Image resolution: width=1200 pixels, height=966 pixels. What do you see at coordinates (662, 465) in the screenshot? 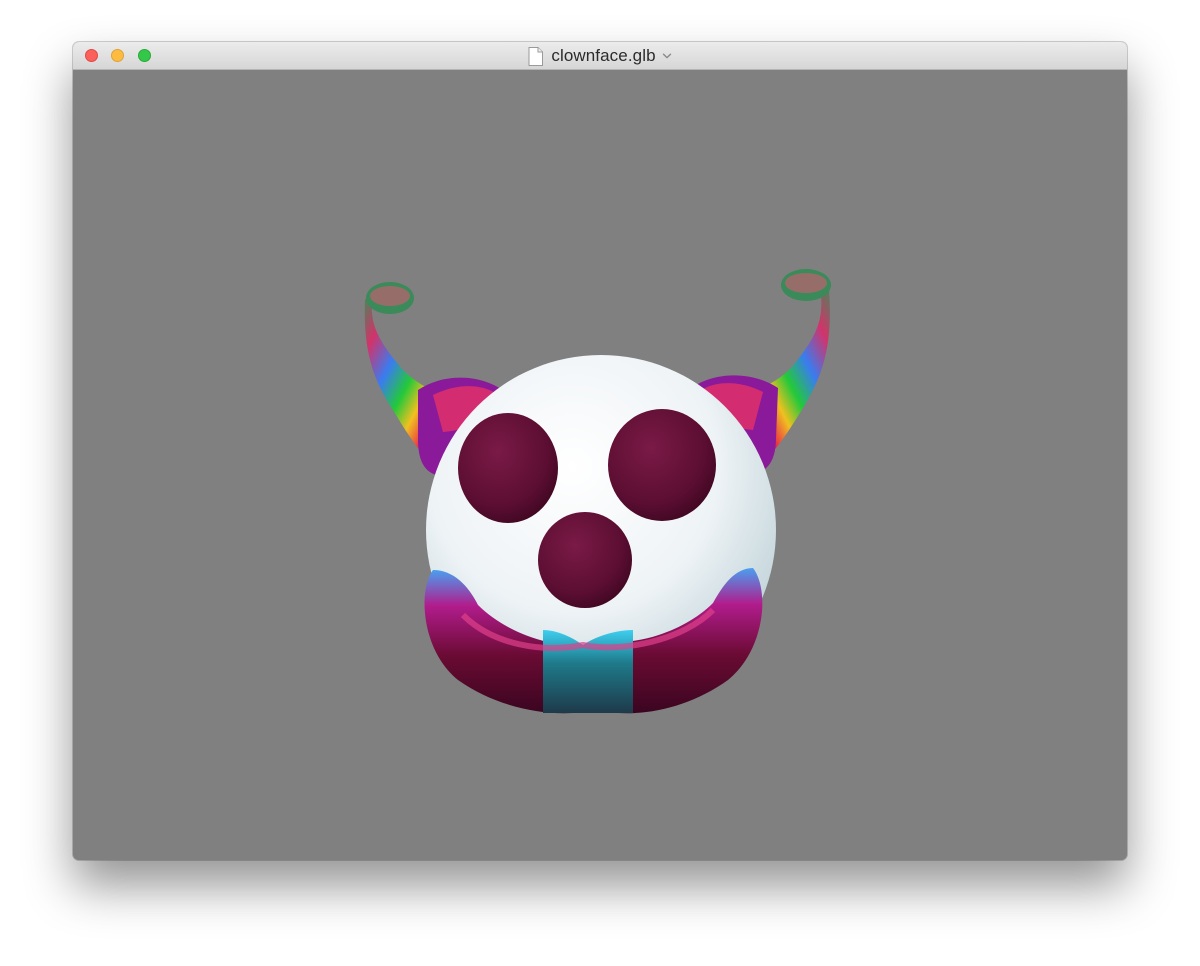
I see `right-eye` at bounding box center [662, 465].